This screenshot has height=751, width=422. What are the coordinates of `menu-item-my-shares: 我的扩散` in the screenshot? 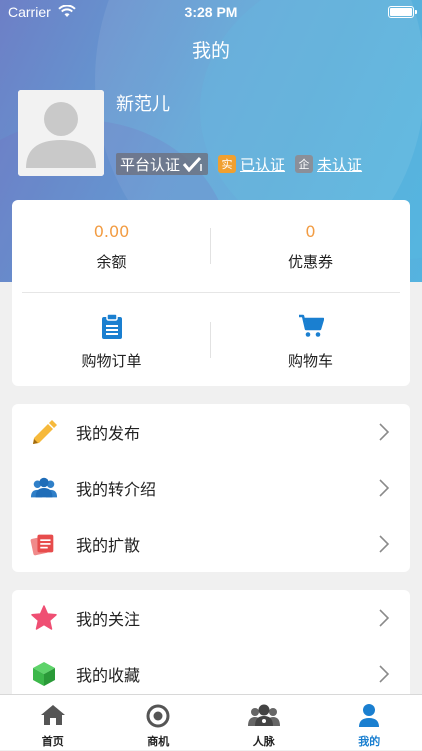 It's located at (211, 544).